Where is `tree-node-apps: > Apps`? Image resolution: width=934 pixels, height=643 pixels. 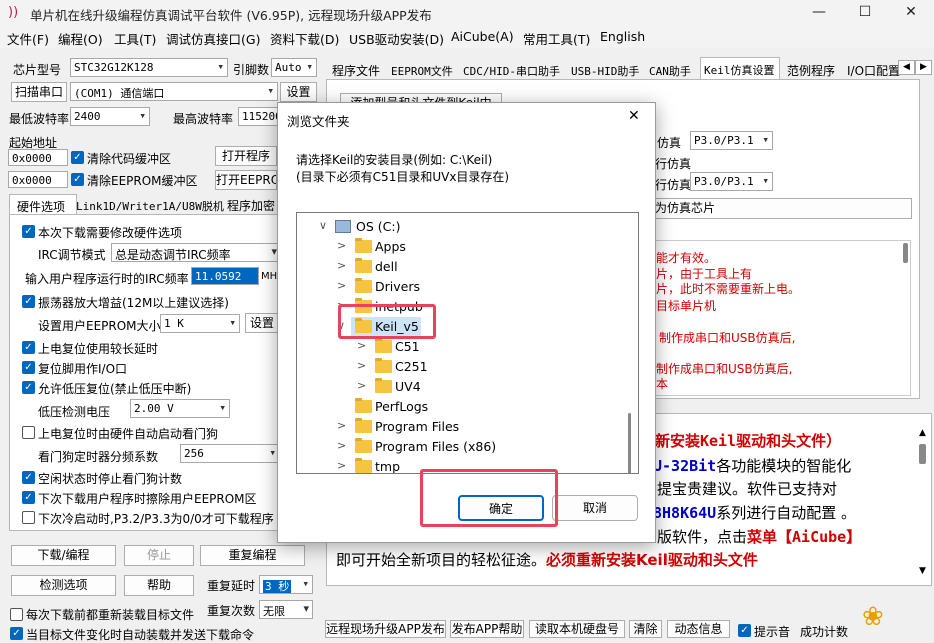 tree-node-apps: > Apps is located at coordinates (462, 247).